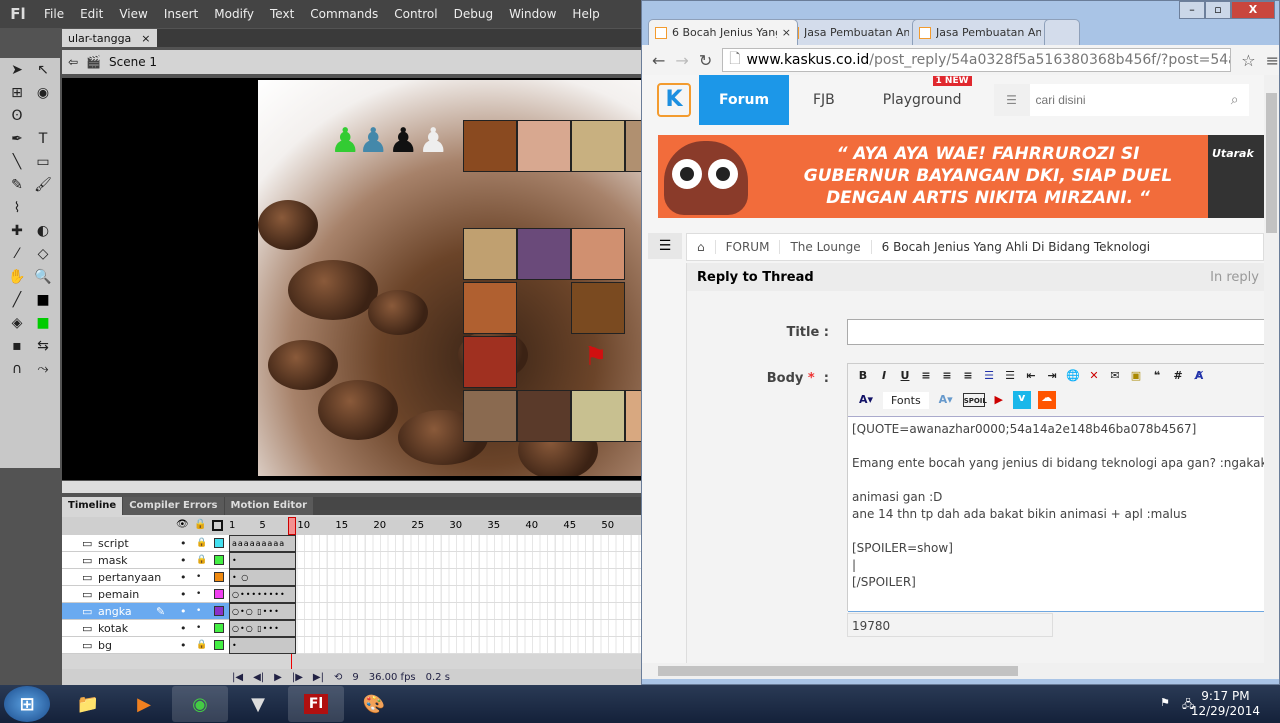 This screenshot has height=723, width=1280. Describe the element at coordinates (43, 257) in the screenshot. I see `tool-17-icon: ◇` at that location.